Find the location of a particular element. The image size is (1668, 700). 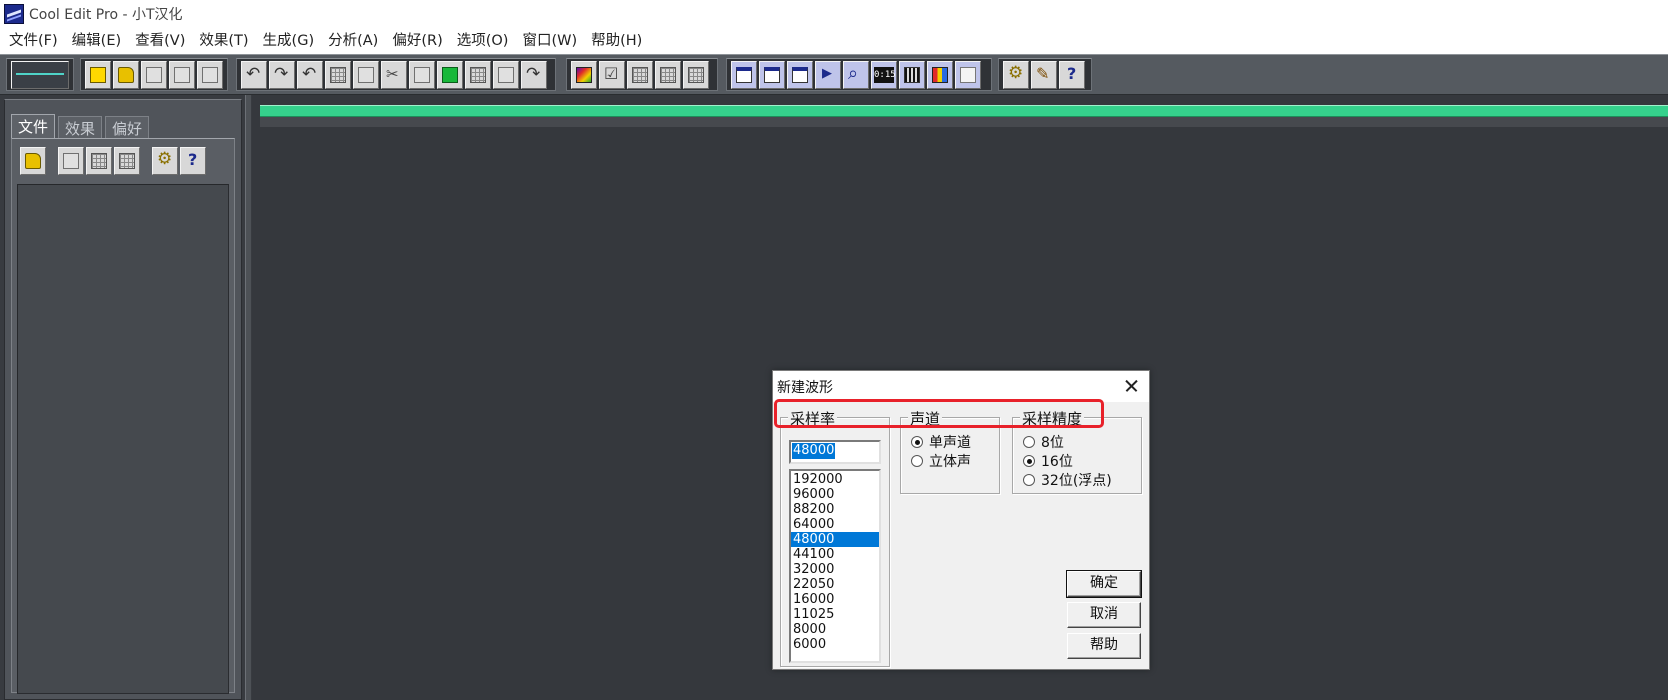

mono-option: 单声道 is located at coordinates (941, 442).